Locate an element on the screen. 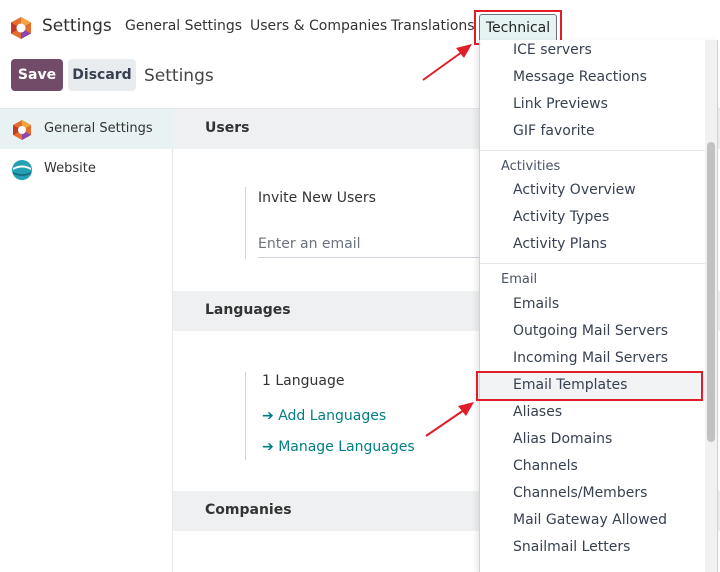 This screenshot has height=572, width=720. arrow-to-email-templates is located at coordinates (449, 419).